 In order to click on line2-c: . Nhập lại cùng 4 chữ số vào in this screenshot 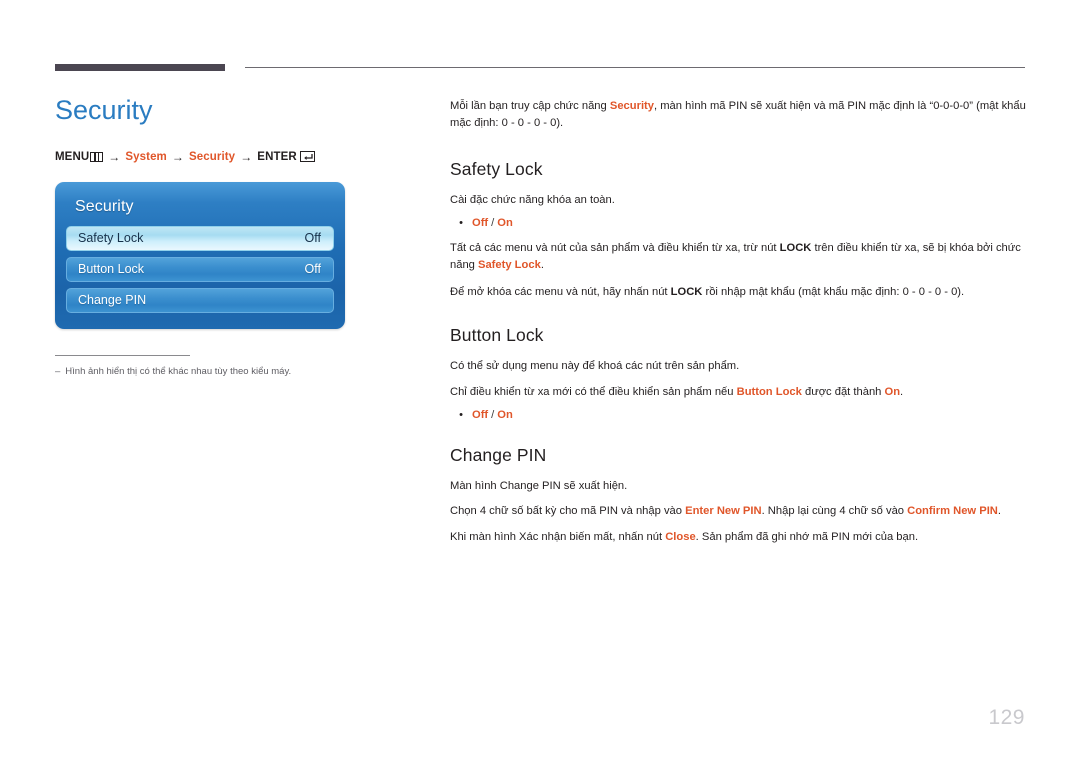, I will do `click(834, 511)`.